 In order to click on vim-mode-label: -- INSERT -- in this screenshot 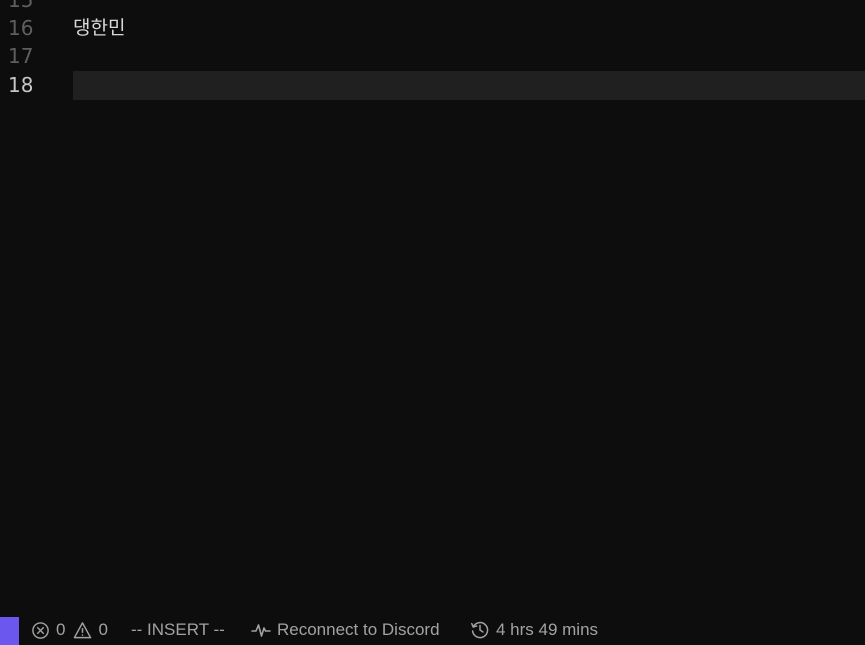, I will do `click(178, 629)`.